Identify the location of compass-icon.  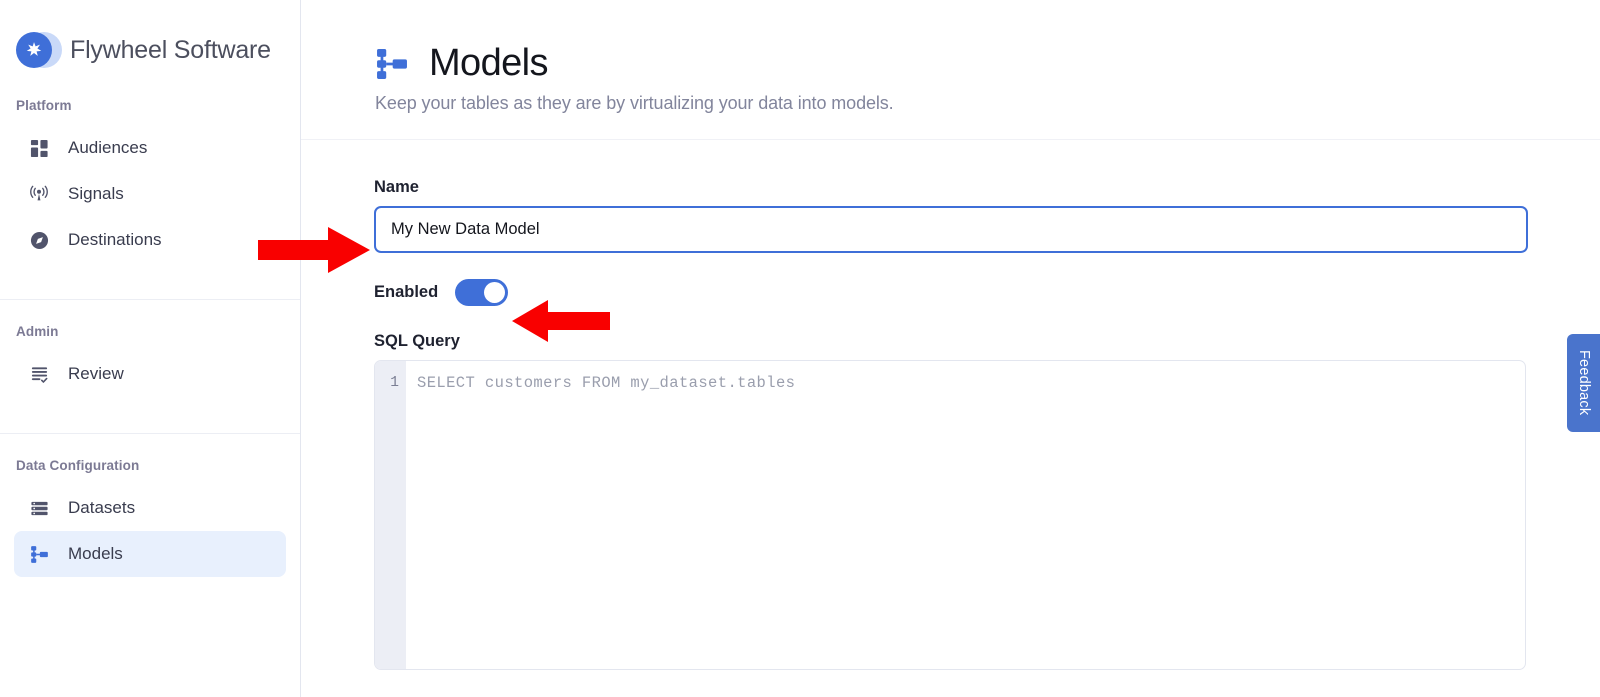
(39, 240).